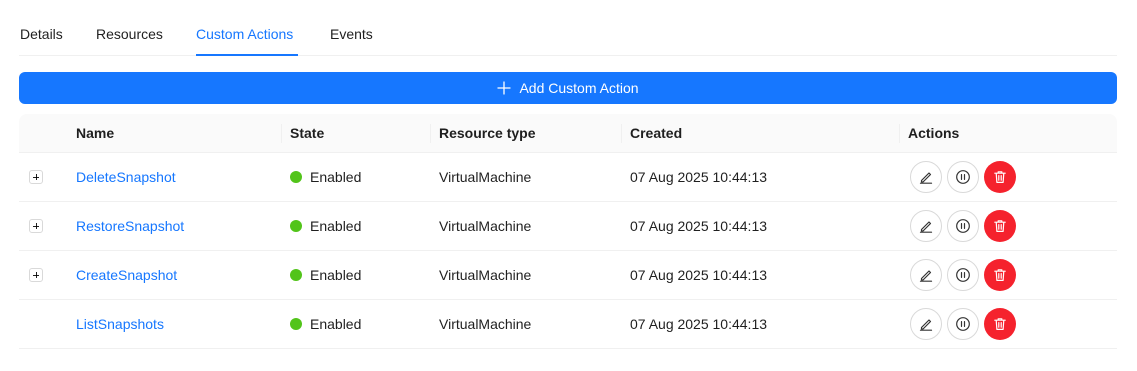 This screenshot has height=371, width=1137. Describe the element at coordinates (568, 133) in the screenshot. I see `table-header: Name State Resource type Created Actions` at that location.